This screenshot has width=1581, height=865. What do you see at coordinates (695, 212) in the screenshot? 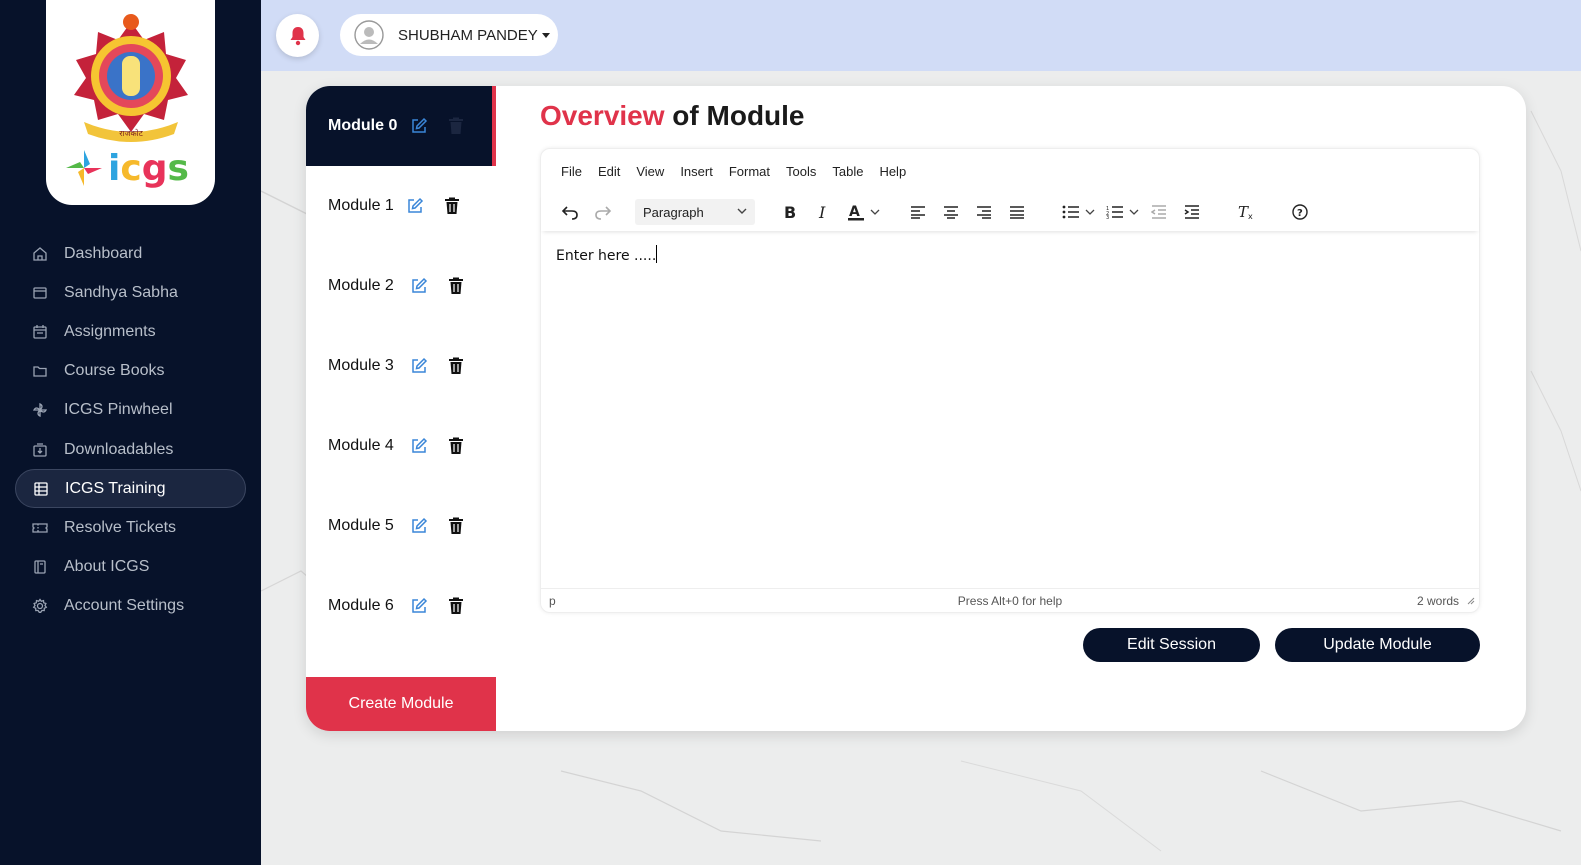
I see `block-format-select: Paragraph` at bounding box center [695, 212].